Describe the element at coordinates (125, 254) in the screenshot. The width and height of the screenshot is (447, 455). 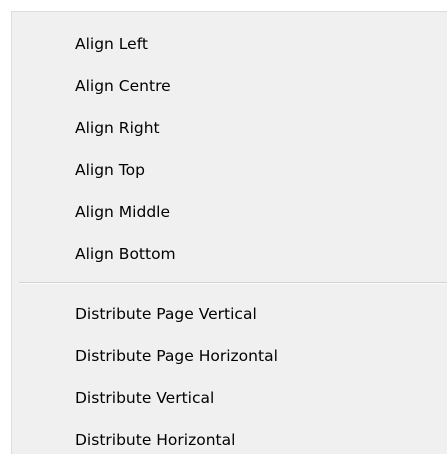
I see `menu-item-align-bottom: Align Bottom` at that location.